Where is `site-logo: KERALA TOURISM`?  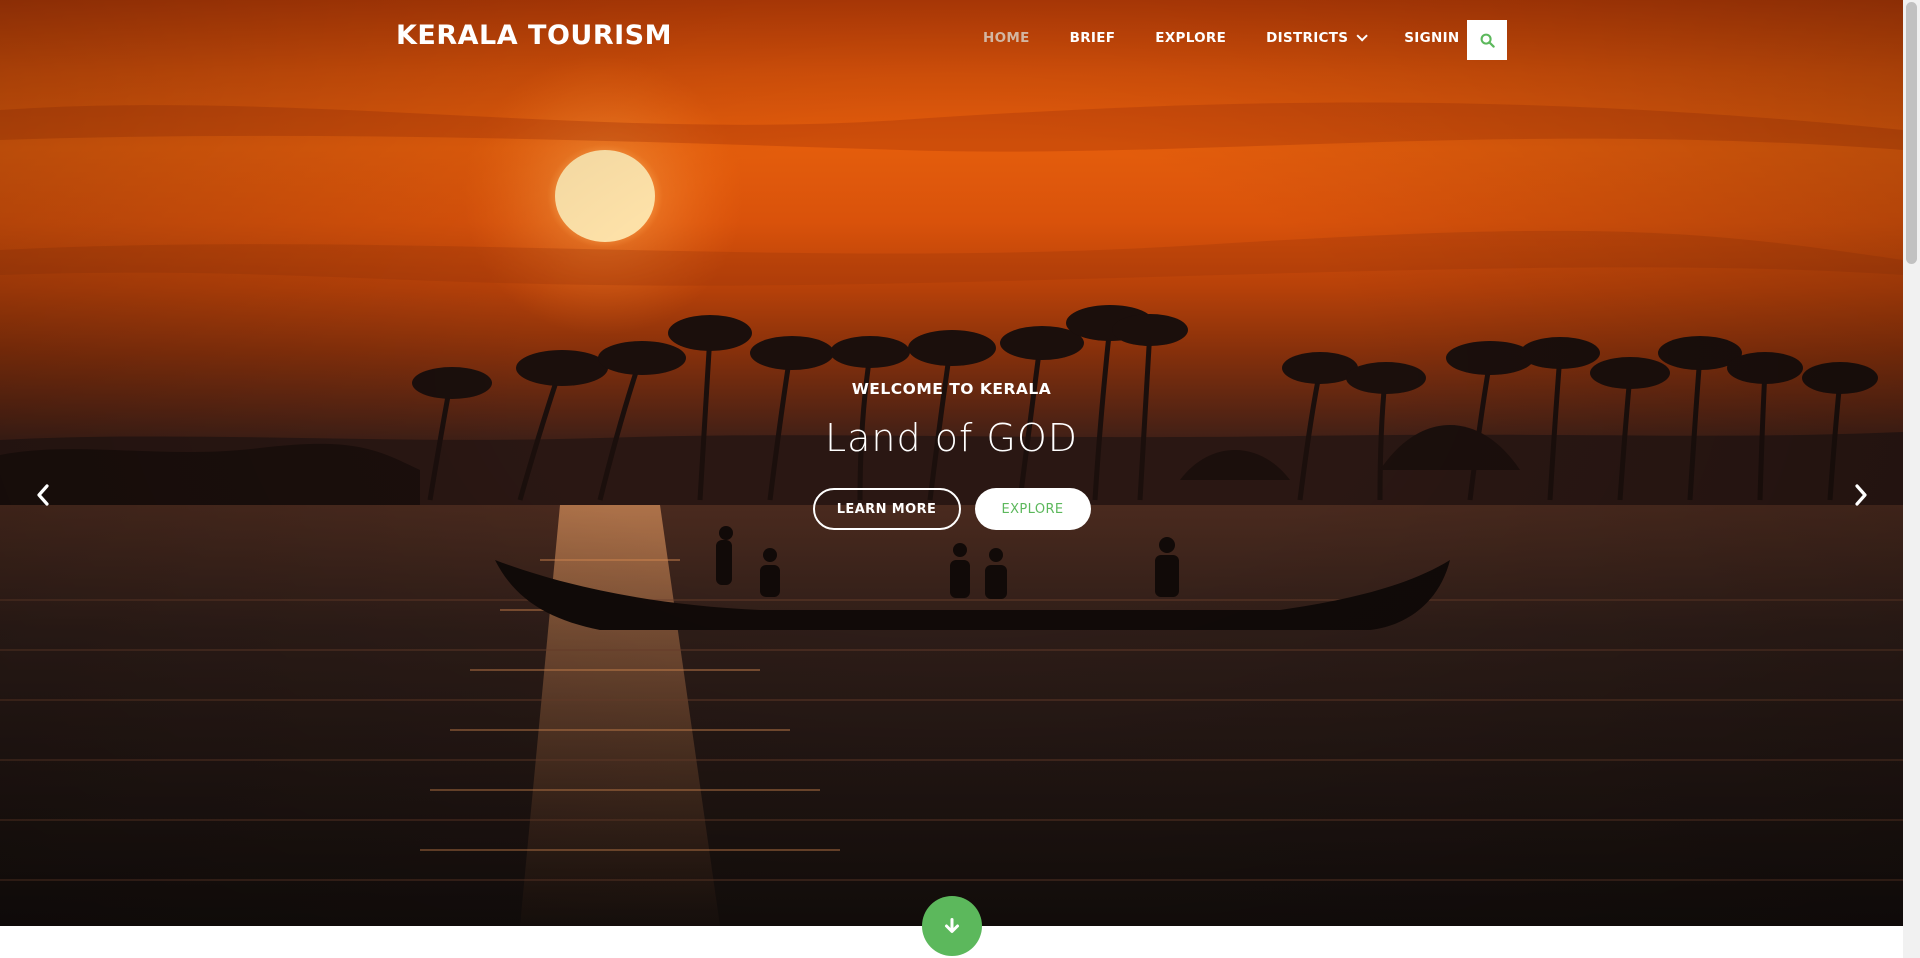
site-logo: KERALA TOURISM is located at coordinates (534, 35).